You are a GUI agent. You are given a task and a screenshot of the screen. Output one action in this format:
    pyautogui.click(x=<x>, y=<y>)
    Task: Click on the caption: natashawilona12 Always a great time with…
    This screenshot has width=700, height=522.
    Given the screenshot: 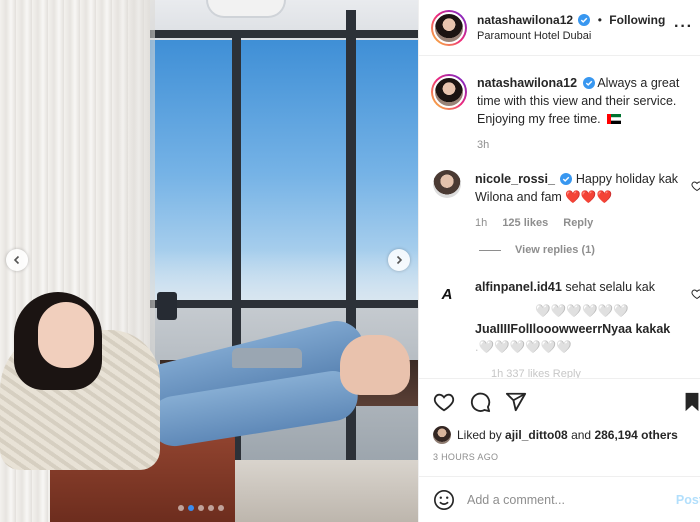 What is the action you would take?
    pyautogui.click(x=565, y=114)
    